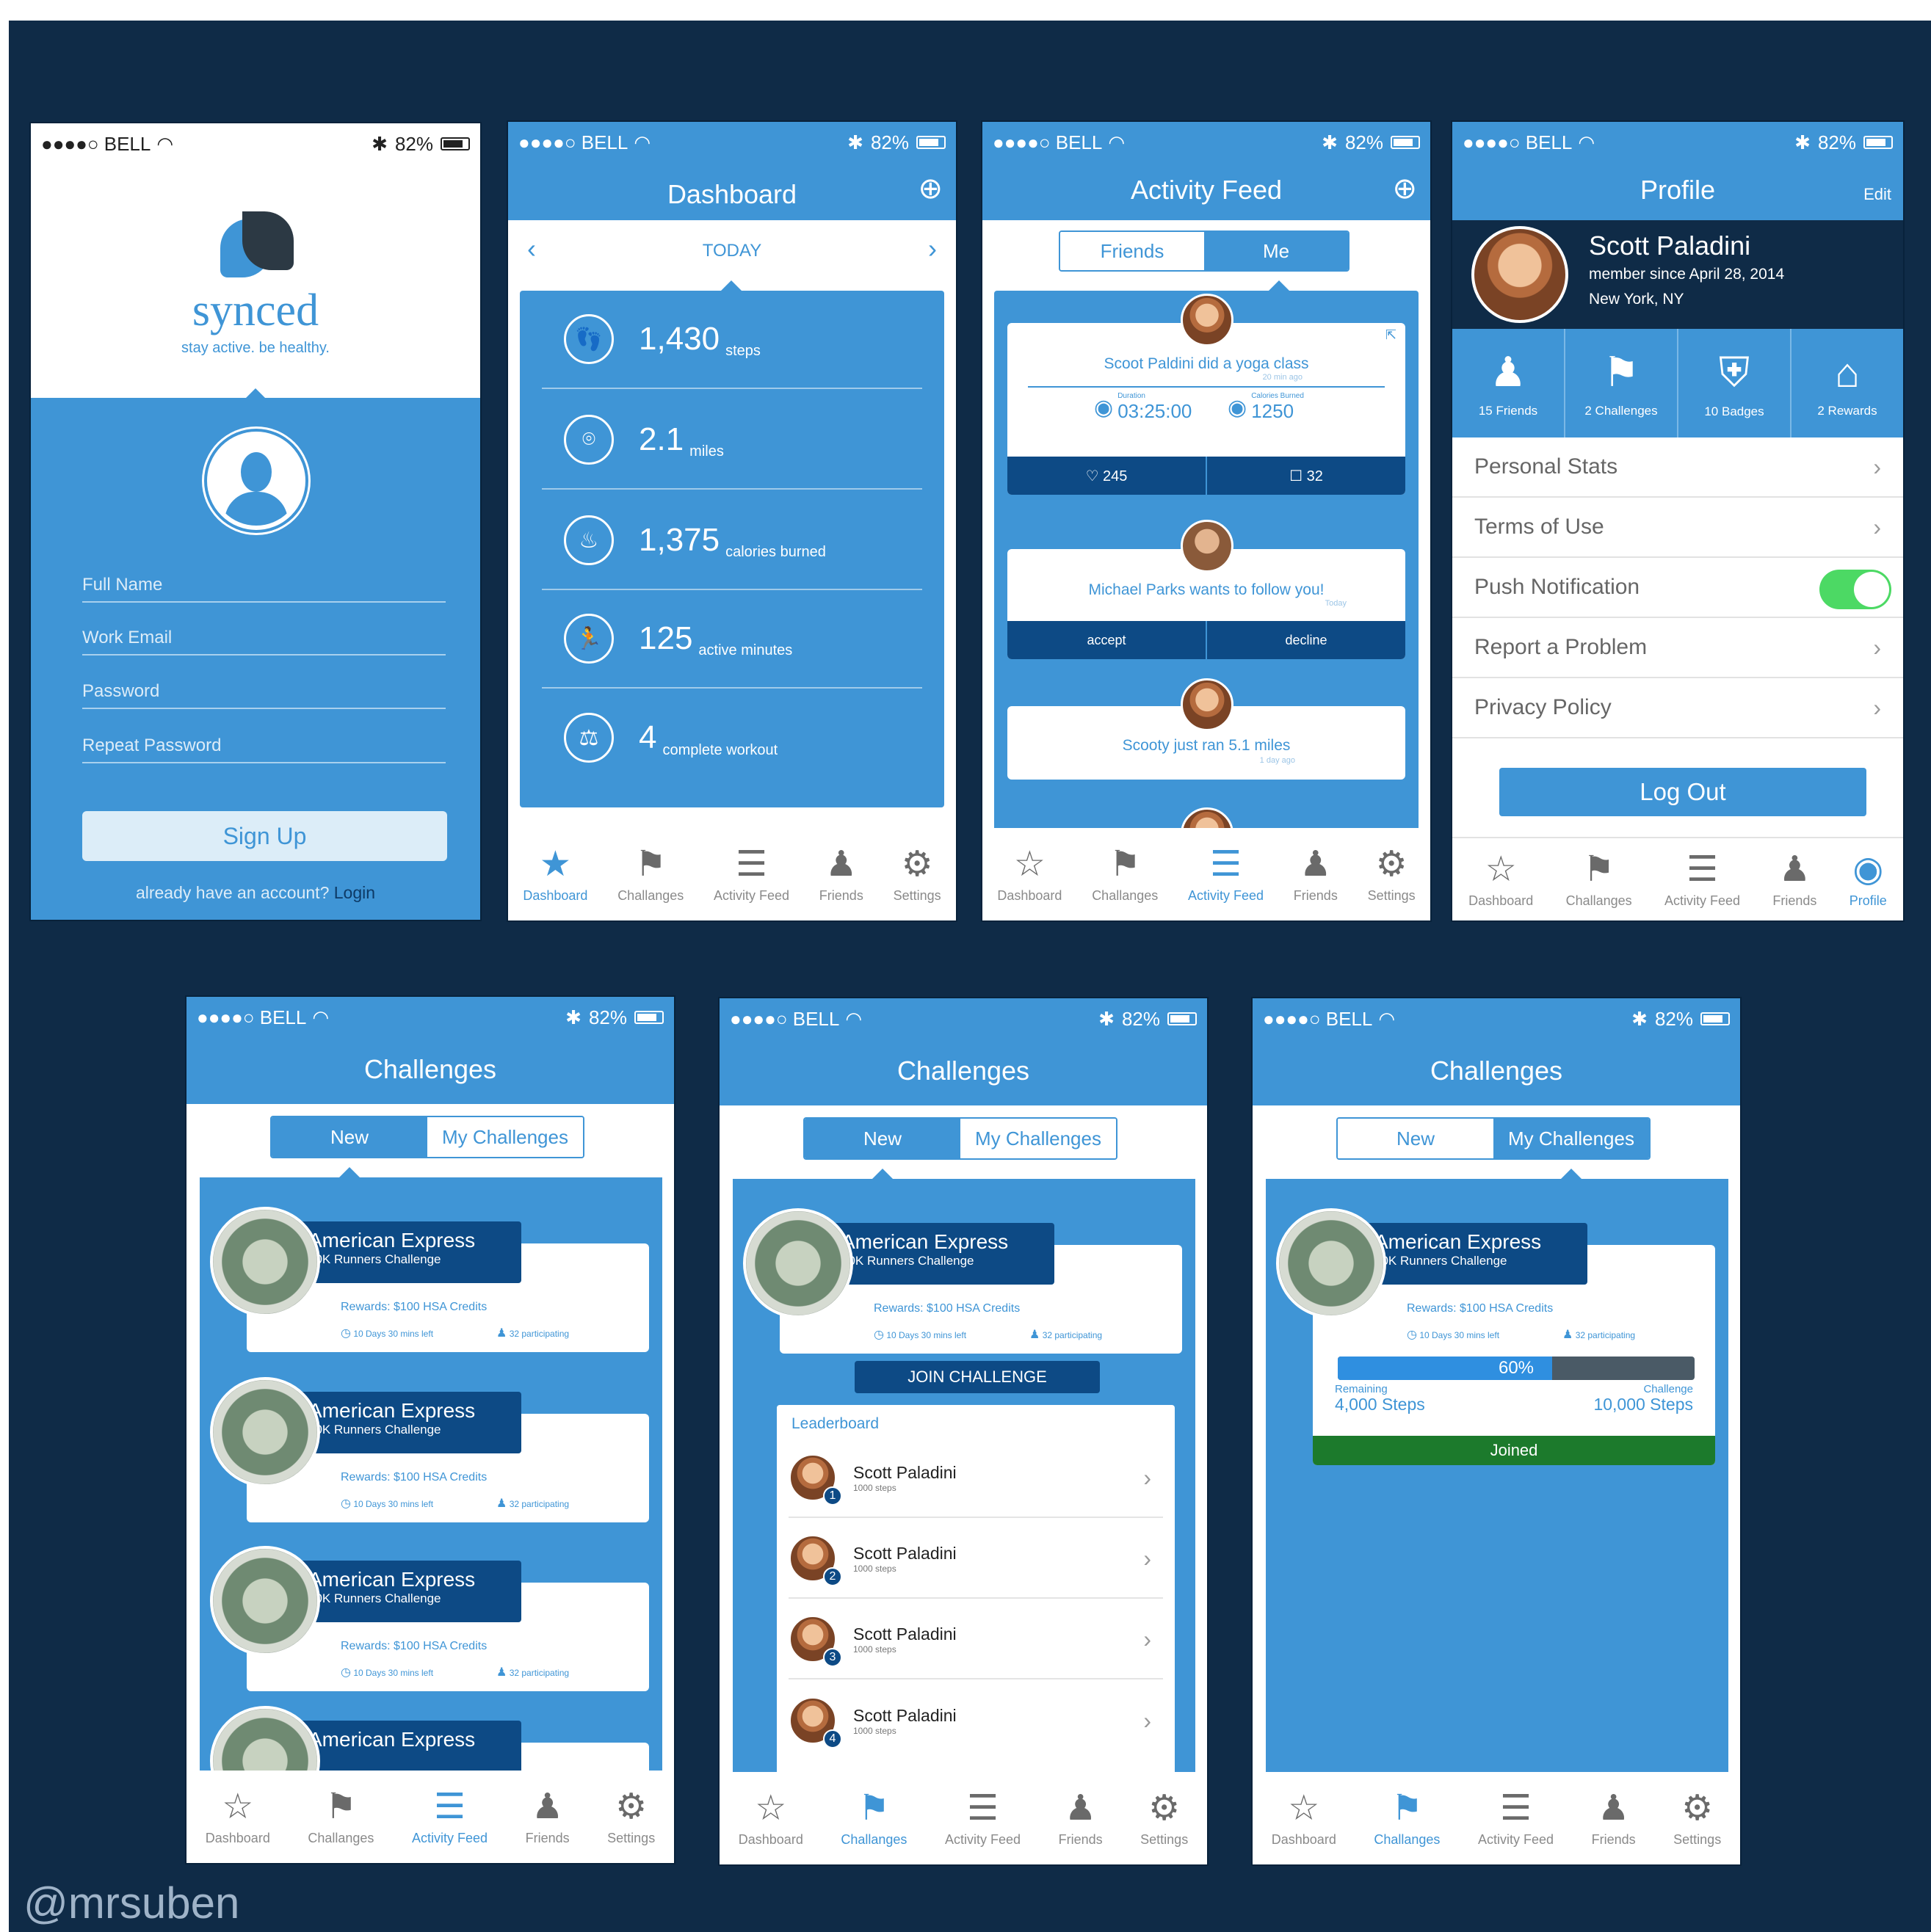 This screenshot has height=1932, width=1931. I want to click on friends-count: ♟ 15 Friends, so click(1508, 383).